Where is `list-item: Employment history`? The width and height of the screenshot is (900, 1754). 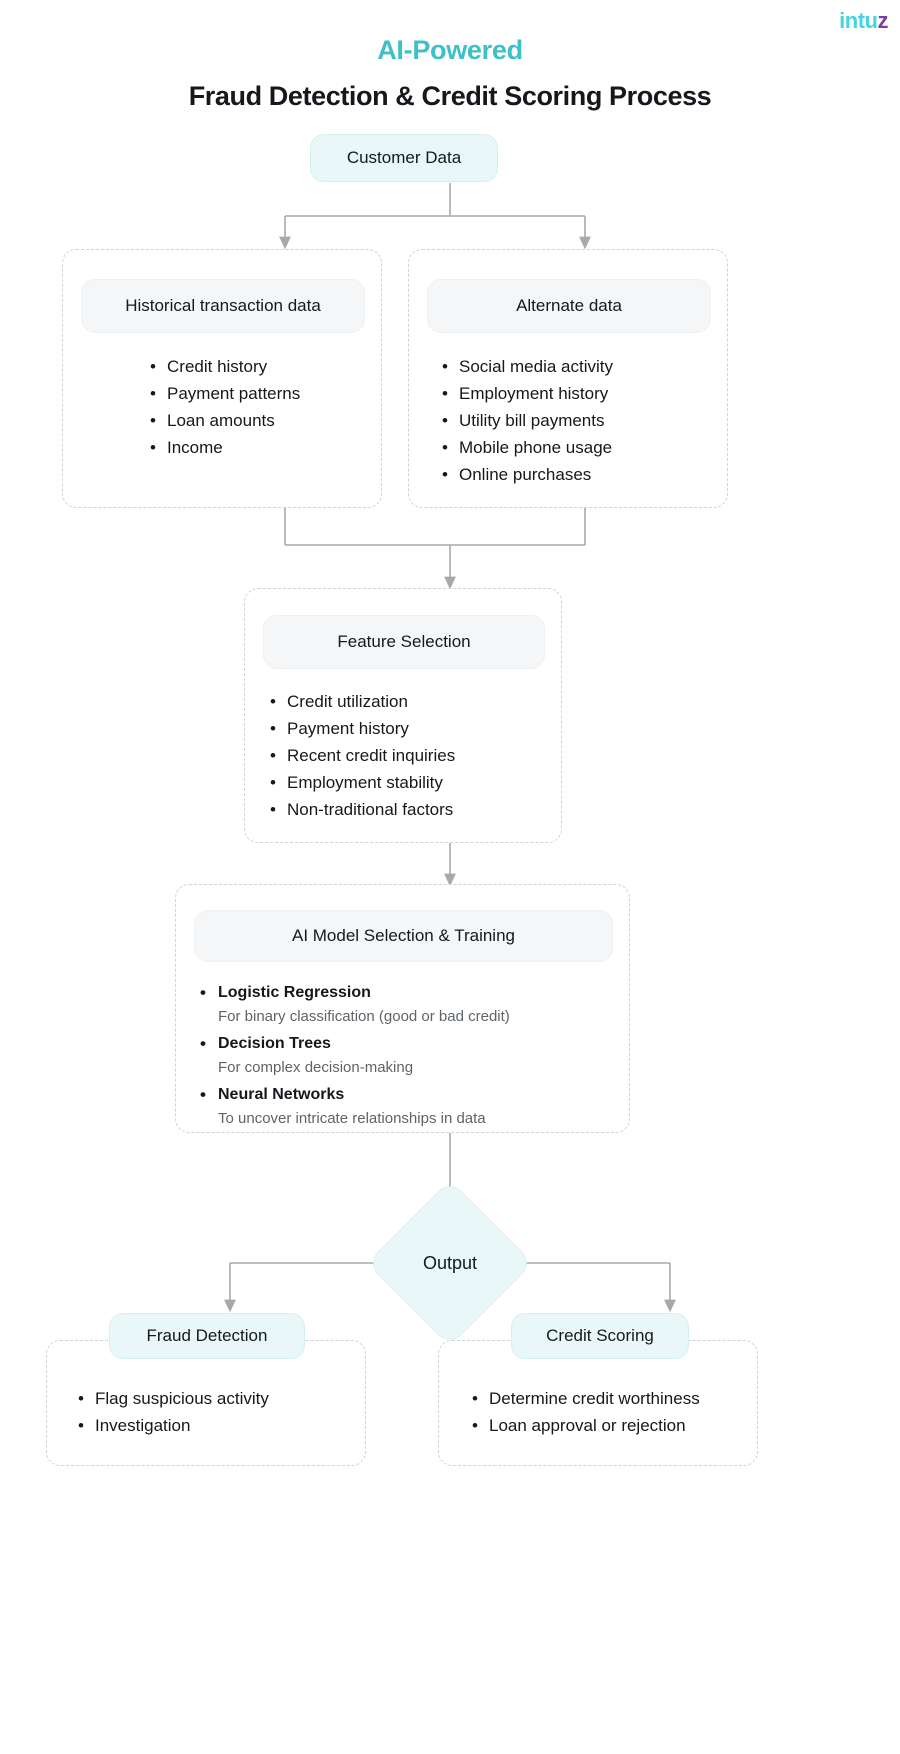
list-item: Employment history is located at coordinates (574, 393).